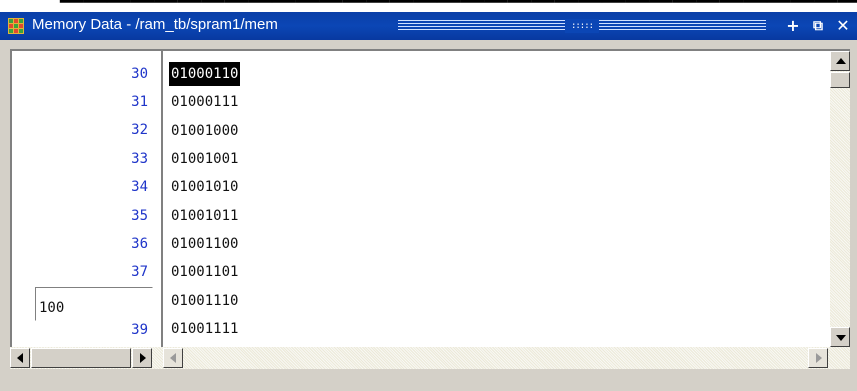 Image resolution: width=857 pixels, height=391 pixels. What do you see at coordinates (204, 301) in the screenshot?
I see `memory-value-cell: 01001110` at bounding box center [204, 301].